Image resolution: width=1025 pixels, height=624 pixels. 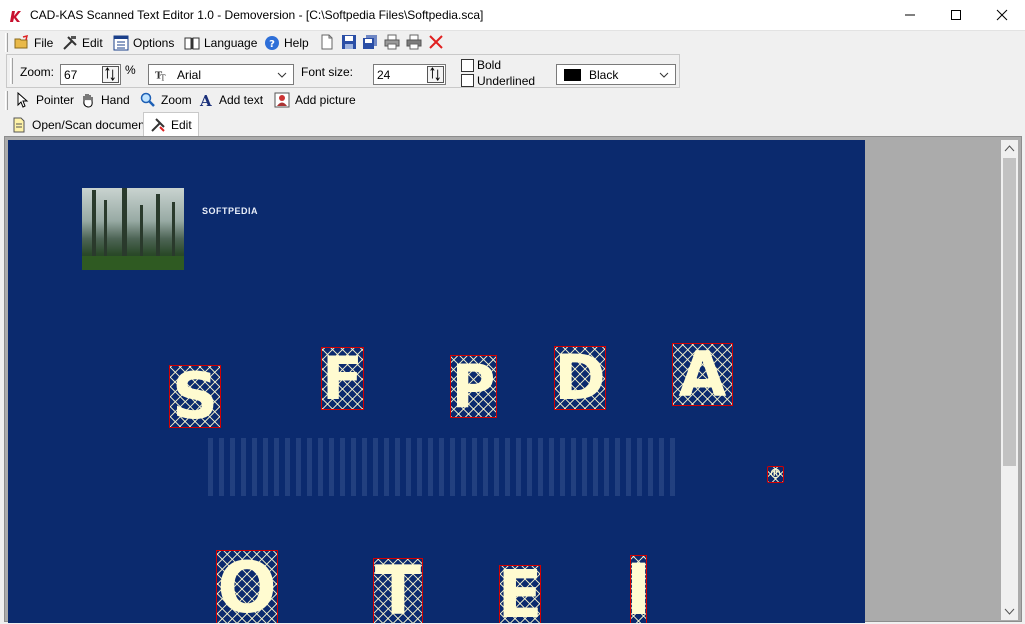 What do you see at coordinates (512, 100) in the screenshot?
I see `tools-toolbar: Pointer Hand Zoom A Add text Add picture` at bounding box center [512, 100].